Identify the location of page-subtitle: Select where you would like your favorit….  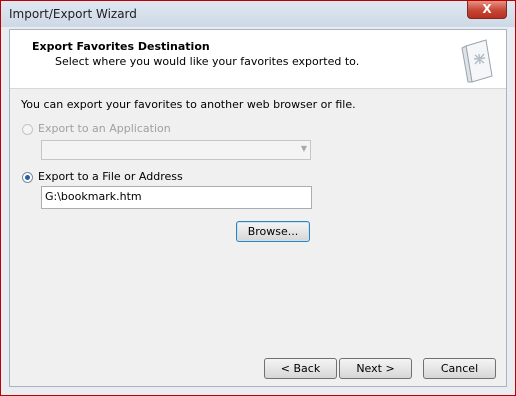
(207, 61).